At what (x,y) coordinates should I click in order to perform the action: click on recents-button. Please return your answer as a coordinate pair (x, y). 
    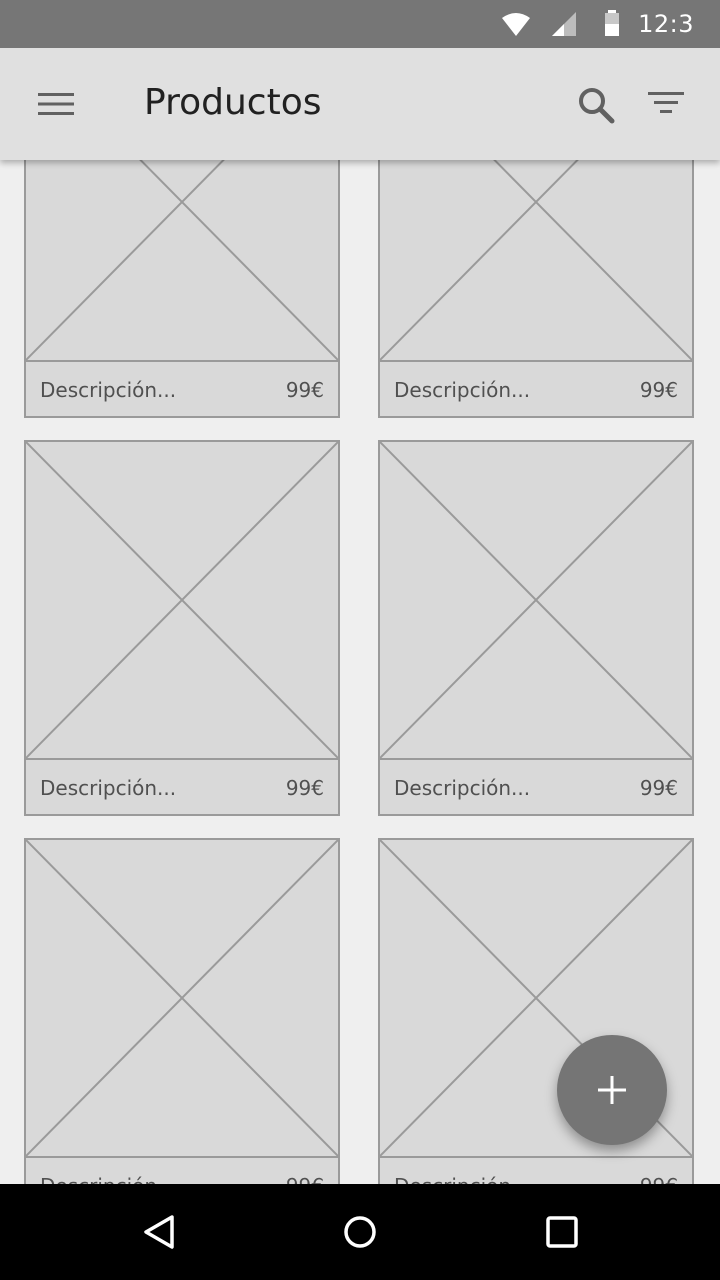
    Looking at the image, I should click on (562, 1232).